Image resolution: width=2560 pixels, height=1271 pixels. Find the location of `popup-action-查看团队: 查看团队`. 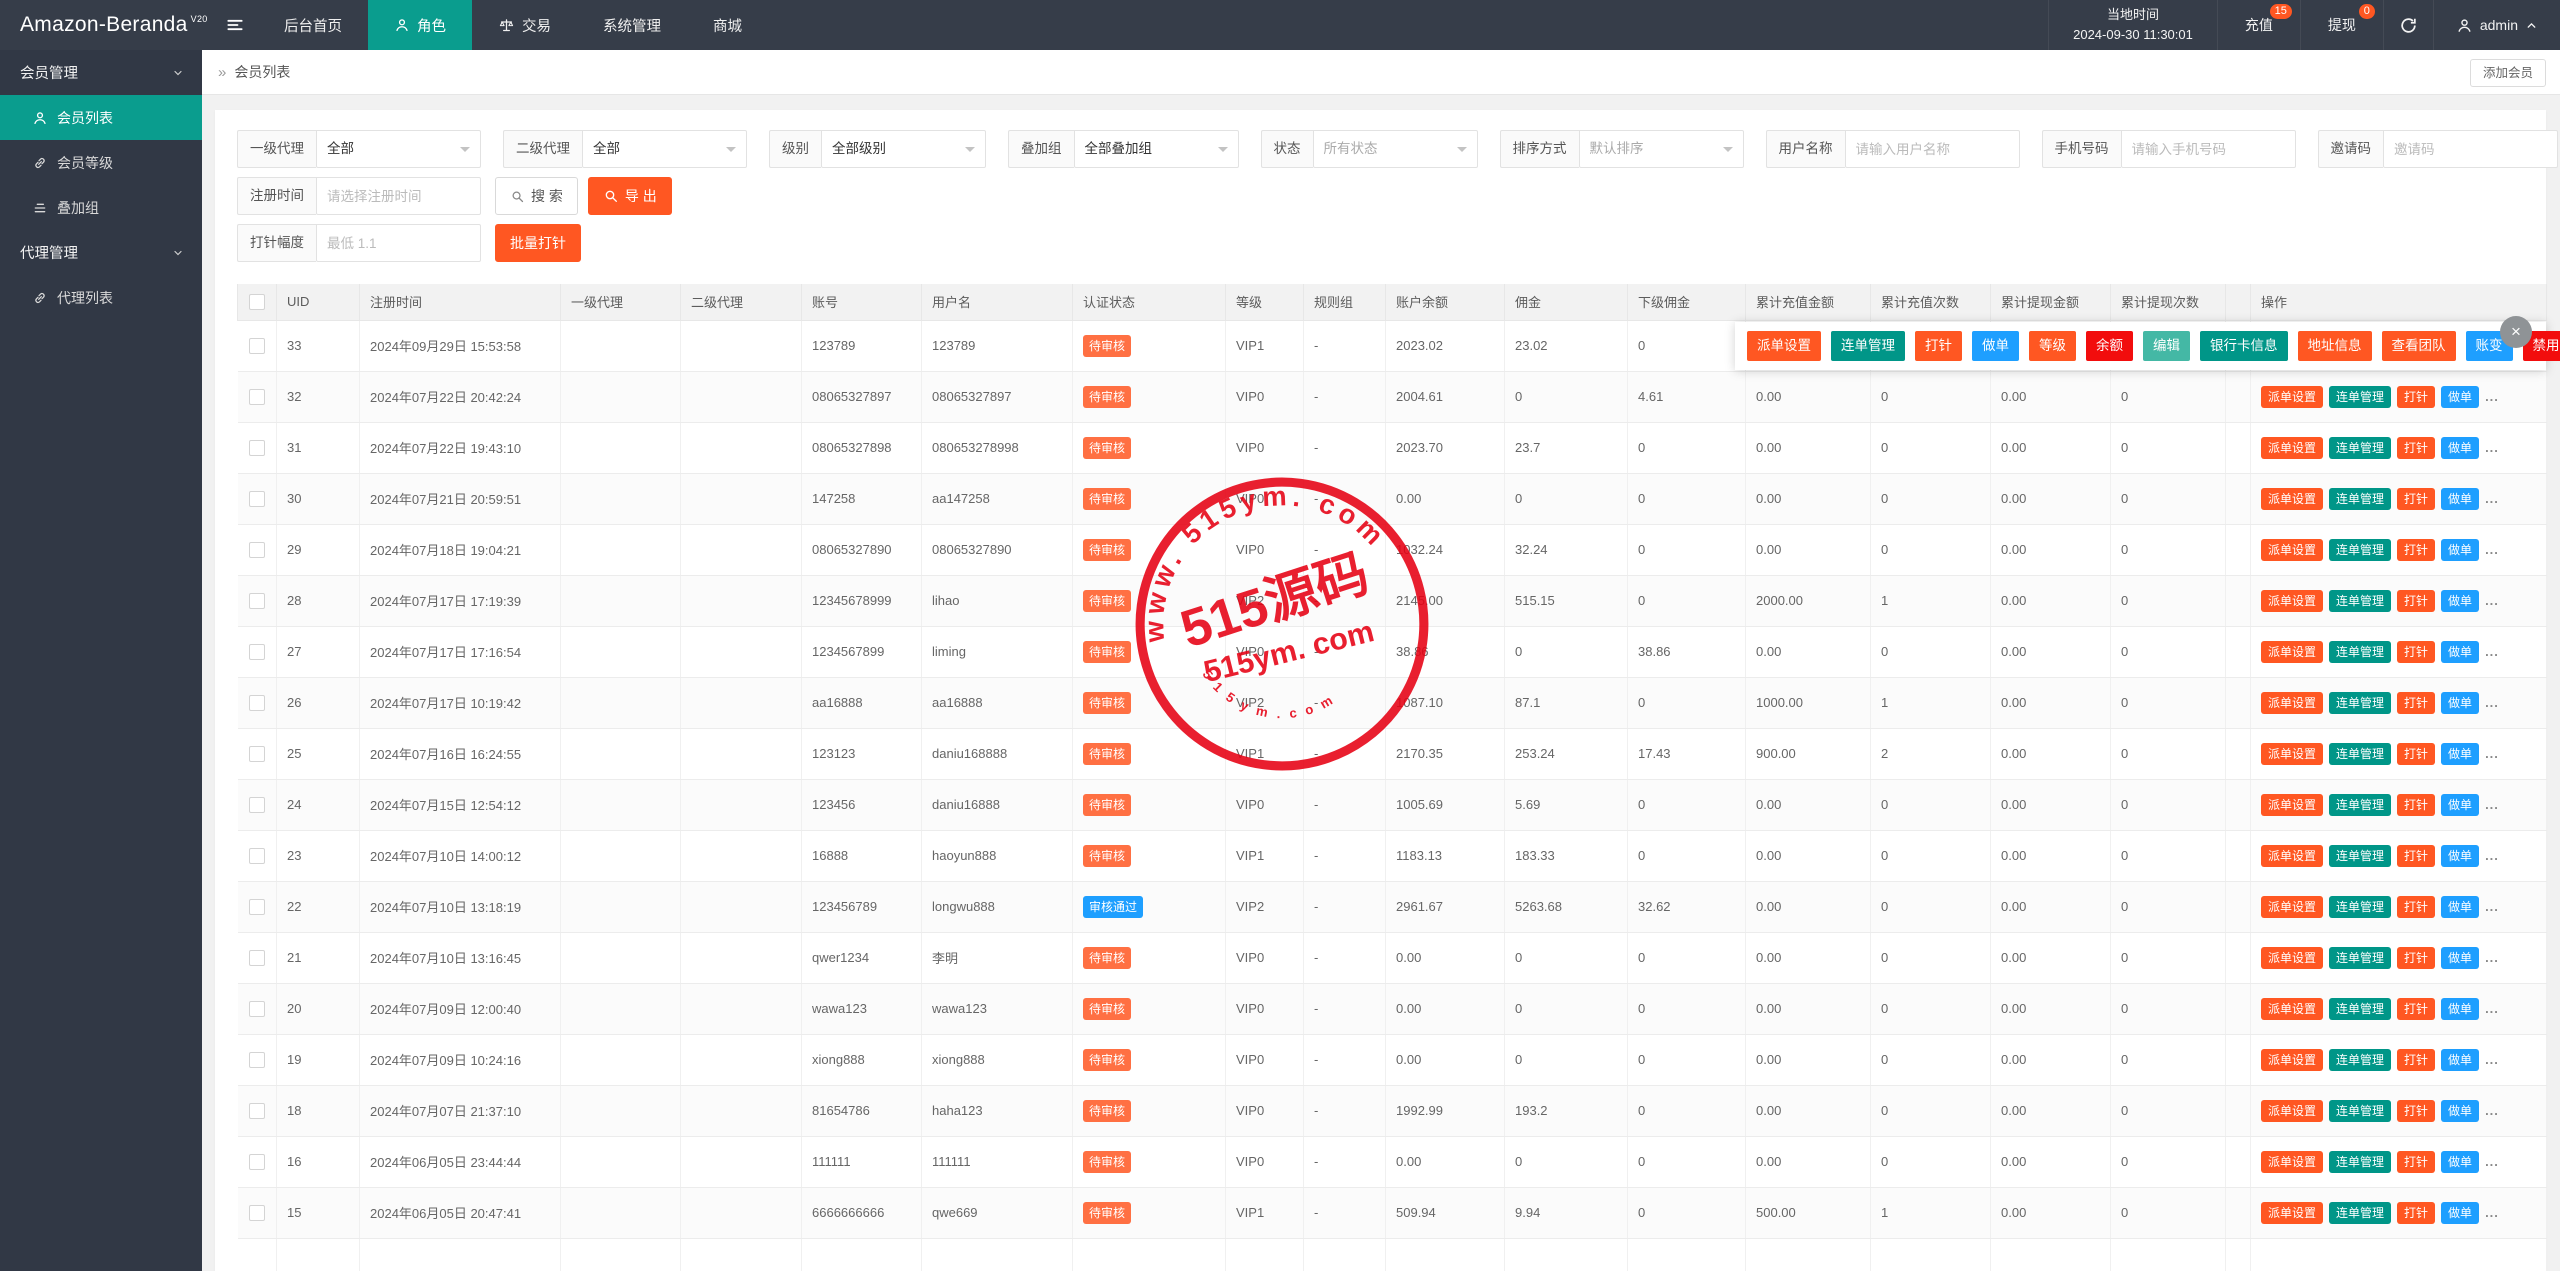

popup-action-查看团队: 查看团队 is located at coordinates (2418, 346).